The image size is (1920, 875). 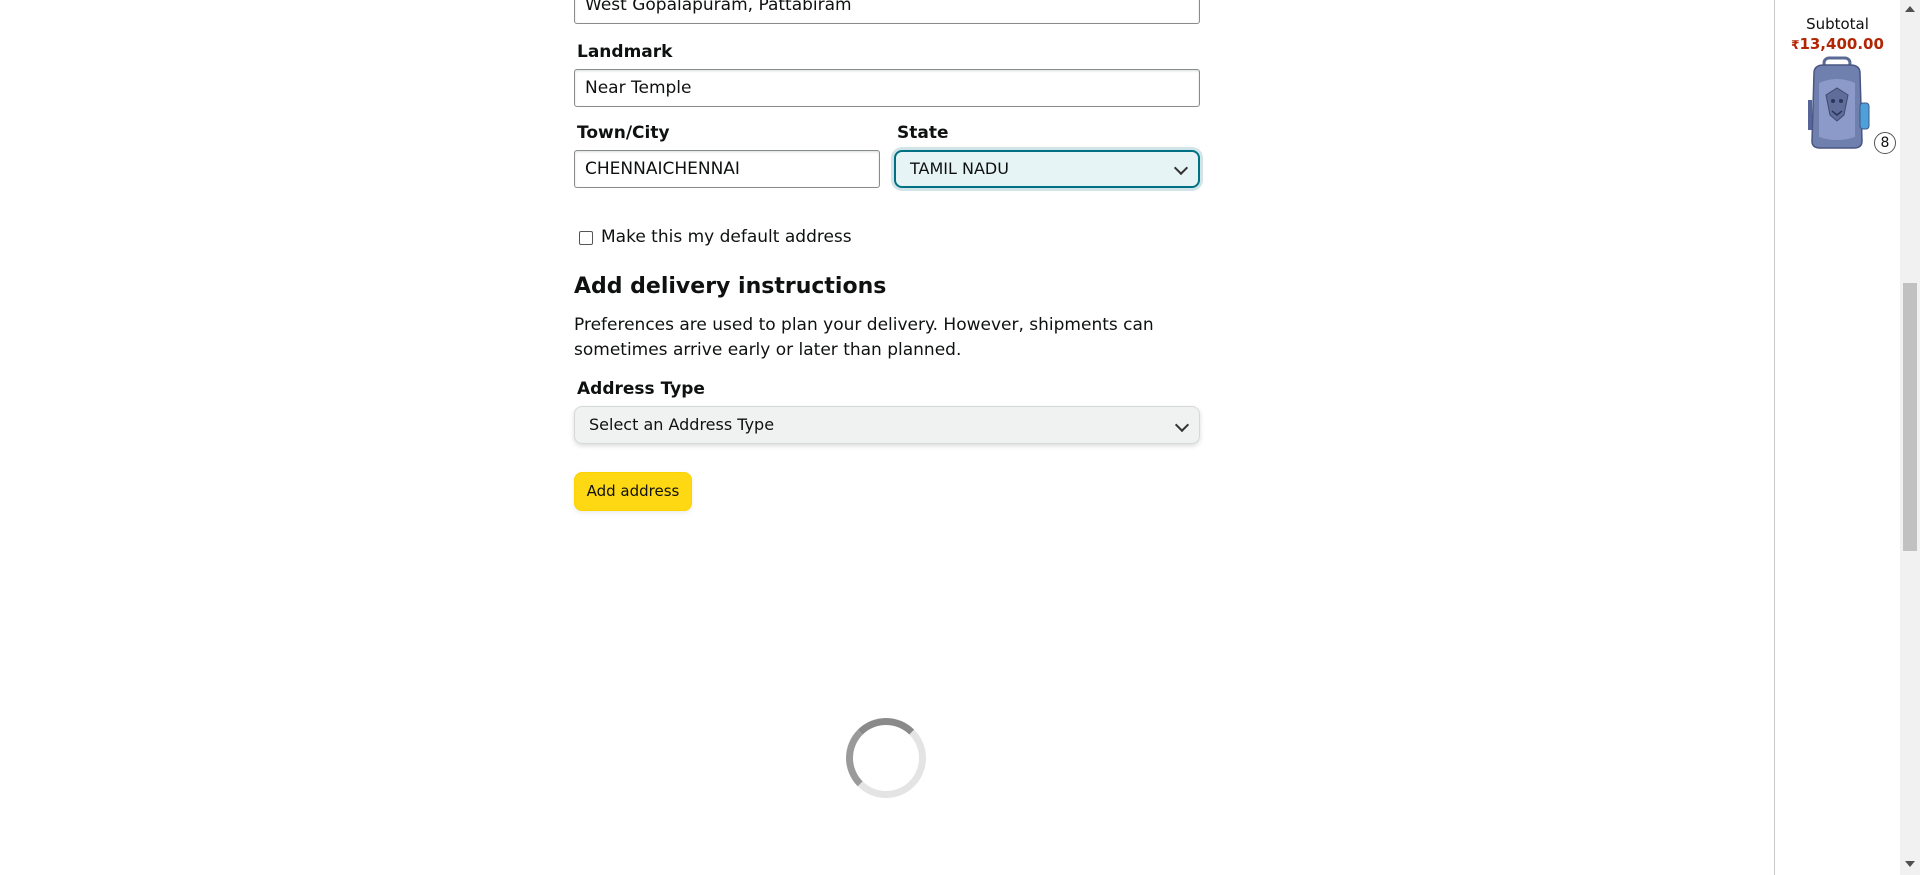 What do you see at coordinates (623, 133) in the screenshot?
I see `city-label: Town/City` at bounding box center [623, 133].